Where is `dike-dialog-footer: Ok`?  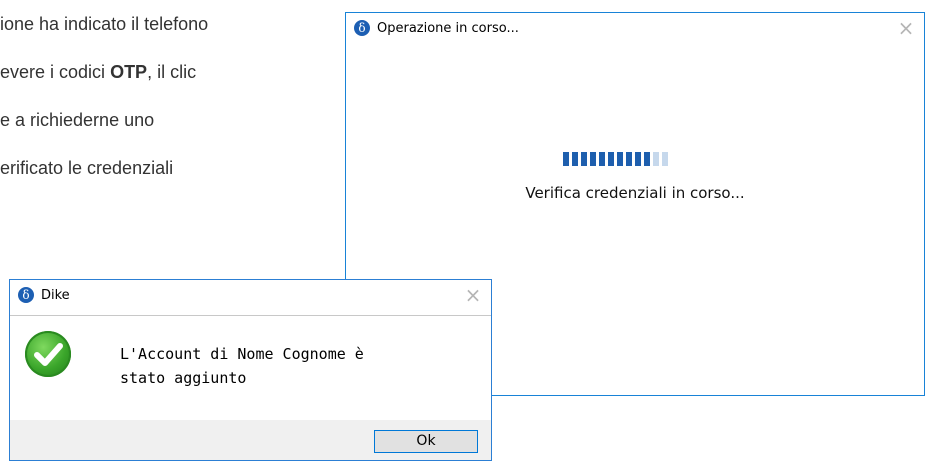 dike-dialog-footer: Ok is located at coordinates (250, 440).